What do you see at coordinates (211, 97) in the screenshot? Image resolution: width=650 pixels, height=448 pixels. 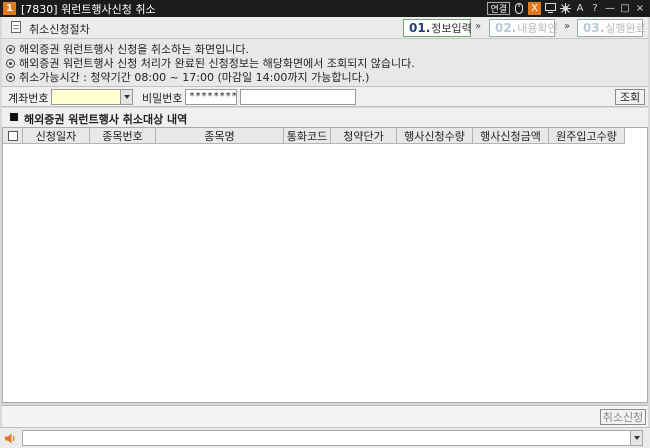 I see `password-field: ********` at bounding box center [211, 97].